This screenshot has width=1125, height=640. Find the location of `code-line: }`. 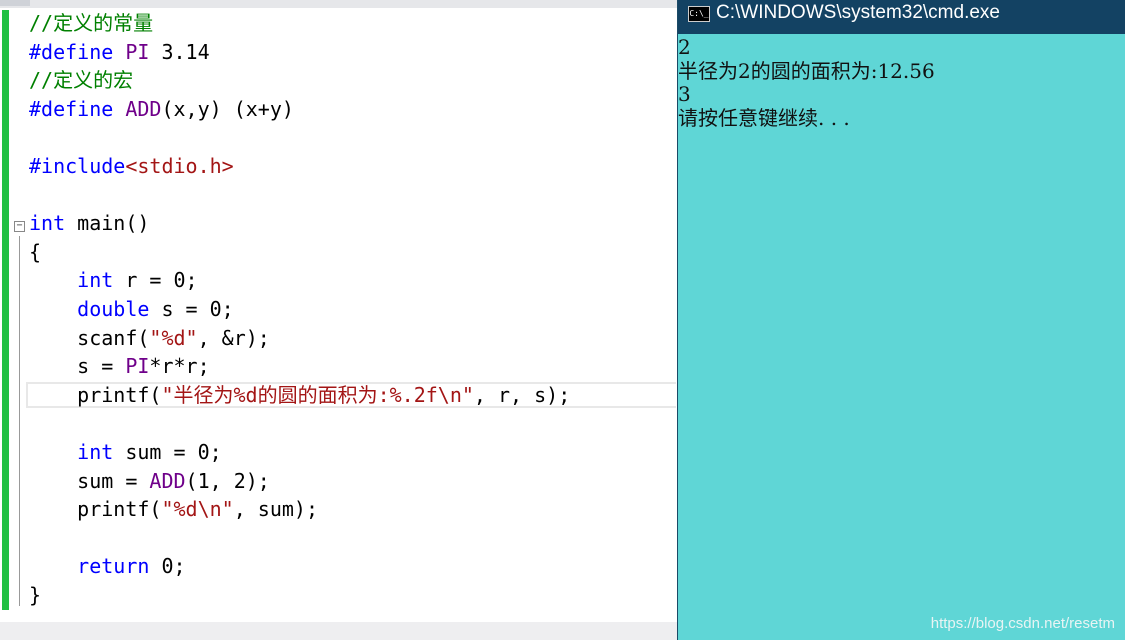

code-line: } is located at coordinates (299, 595).